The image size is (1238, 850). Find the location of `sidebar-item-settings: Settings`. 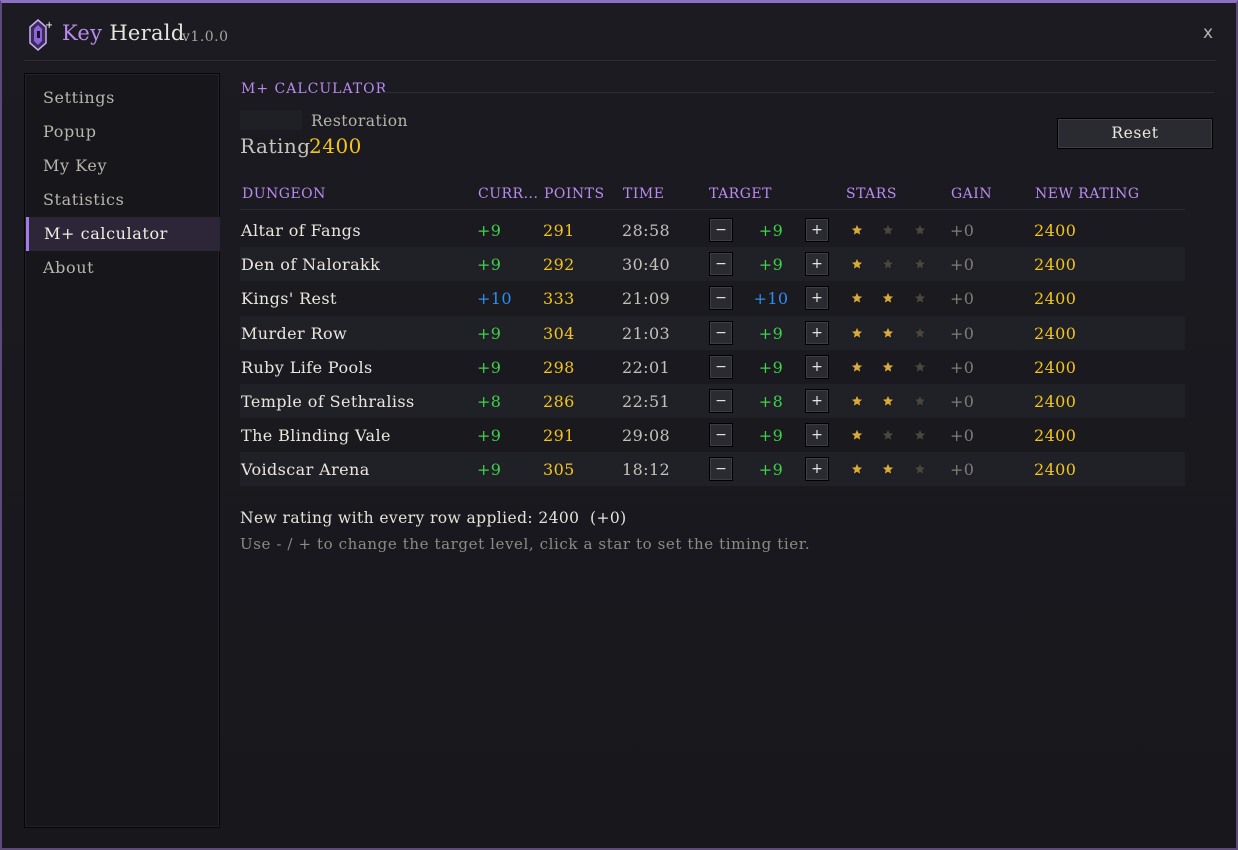

sidebar-item-settings: Settings is located at coordinates (123, 98).